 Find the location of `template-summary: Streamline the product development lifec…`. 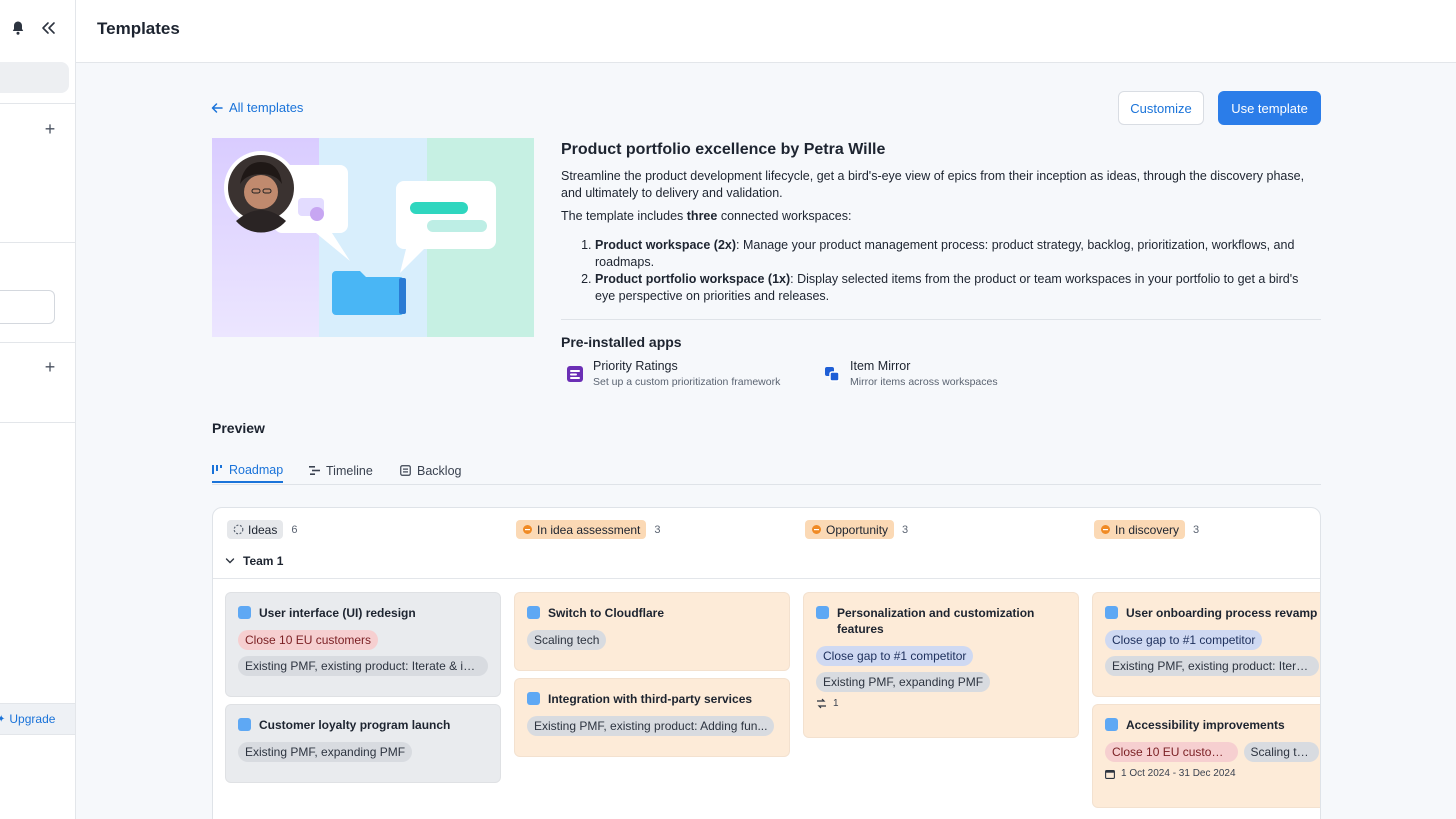

template-summary: Streamline the product development lifec… is located at coordinates (933, 184).